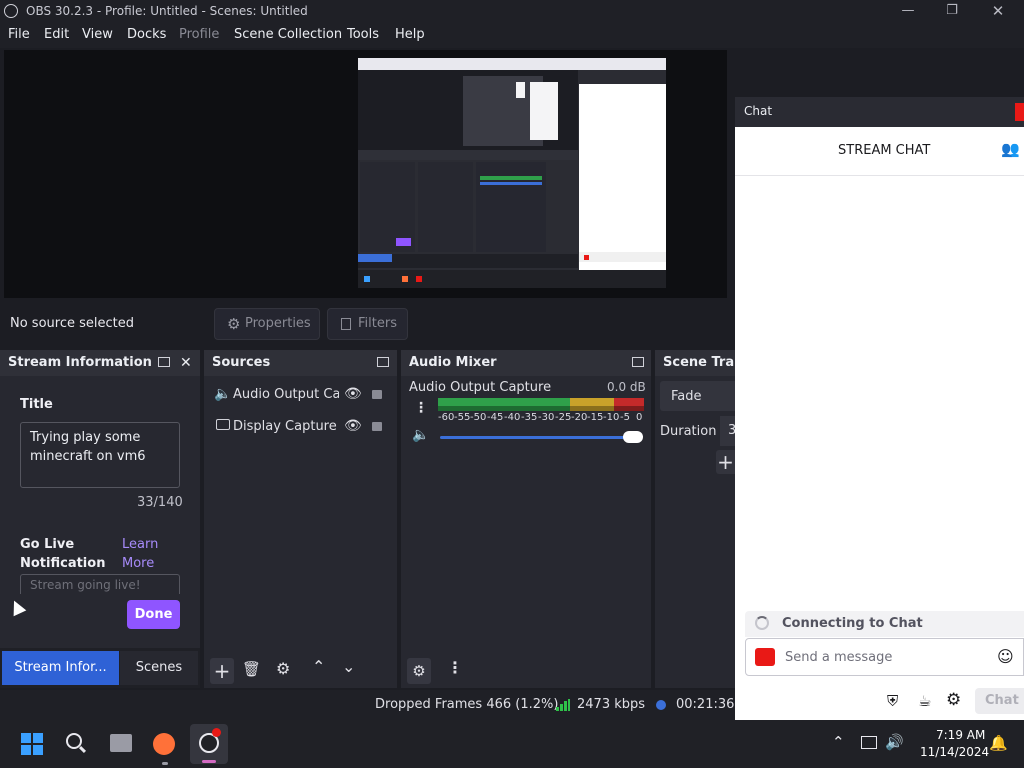 The image size is (1024, 768). What do you see at coordinates (1010, 149) in the screenshot?
I see `users-icon: 👥` at bounding box center [1010, 149].